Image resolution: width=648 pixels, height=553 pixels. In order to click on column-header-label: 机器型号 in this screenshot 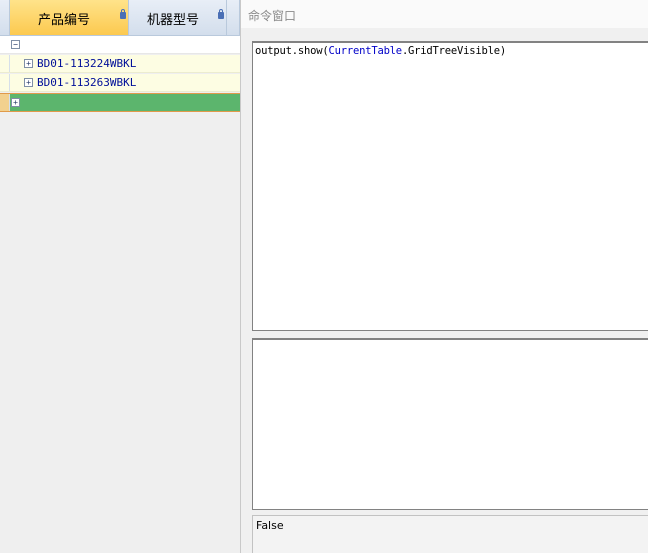, I will do `click(173, 20)`.